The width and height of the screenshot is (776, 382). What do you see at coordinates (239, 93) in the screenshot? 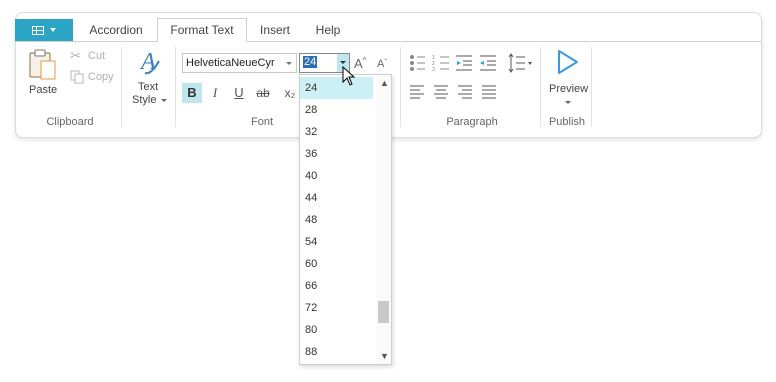
I see `underline-button: U` at bounding box center [239, 93].